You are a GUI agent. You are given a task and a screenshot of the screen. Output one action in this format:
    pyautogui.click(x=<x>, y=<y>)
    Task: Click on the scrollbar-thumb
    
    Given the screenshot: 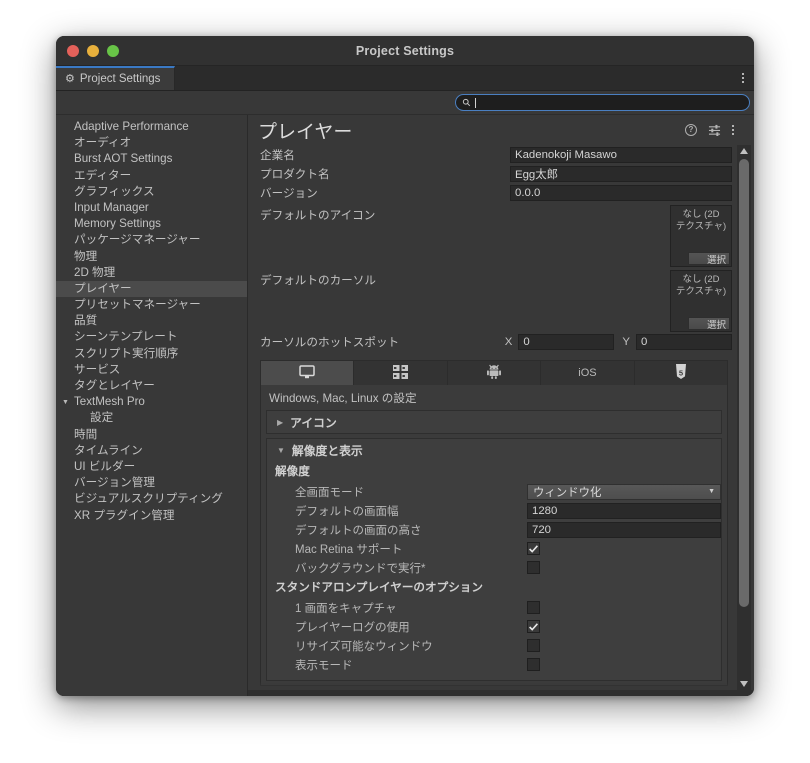 What is the action you would take?
    pyautogui.click(x=744, y=383)
    